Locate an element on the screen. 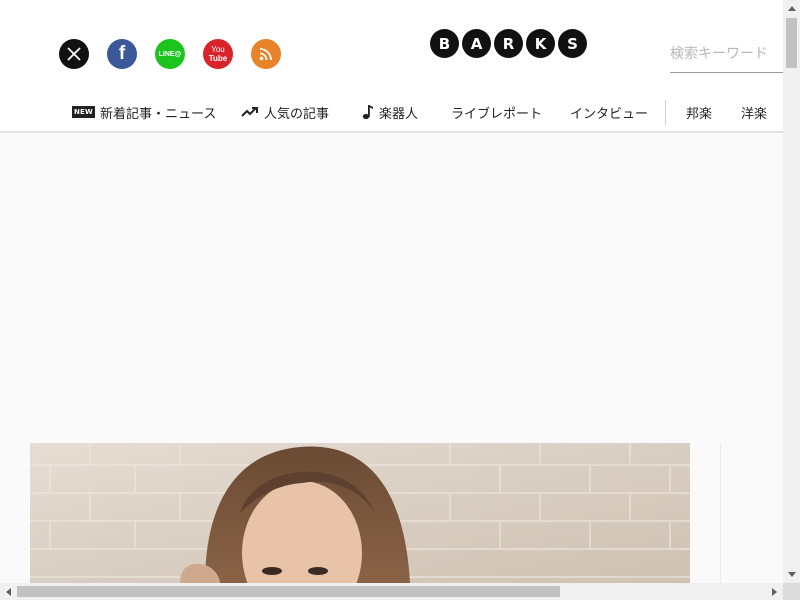 Image resolution: width=800 pixels, height=600 pixels. scrollbar-corner is located at coordinates (791, 591).